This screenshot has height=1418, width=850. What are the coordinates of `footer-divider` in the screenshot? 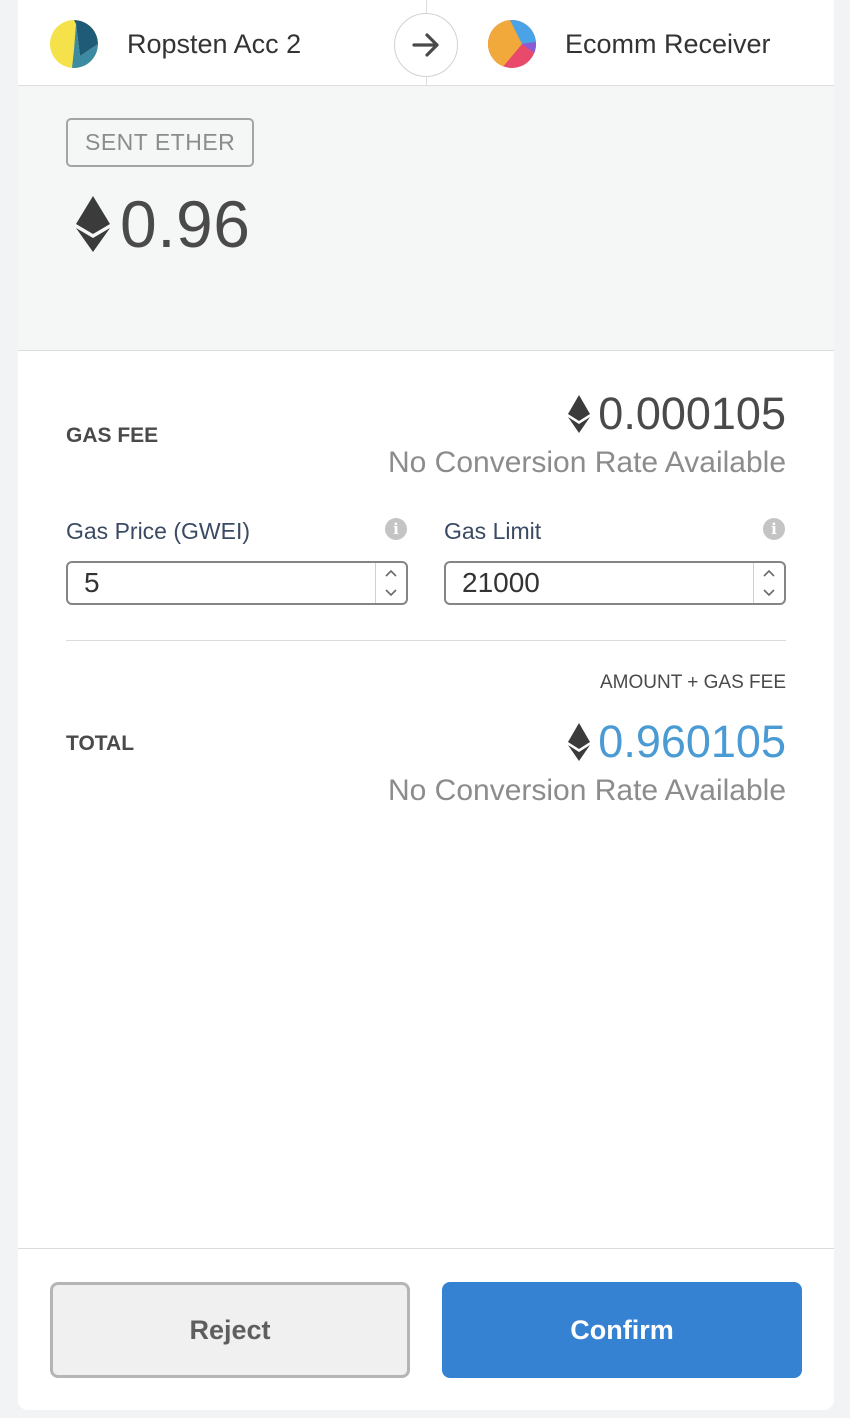 It's located at (426, 1248).